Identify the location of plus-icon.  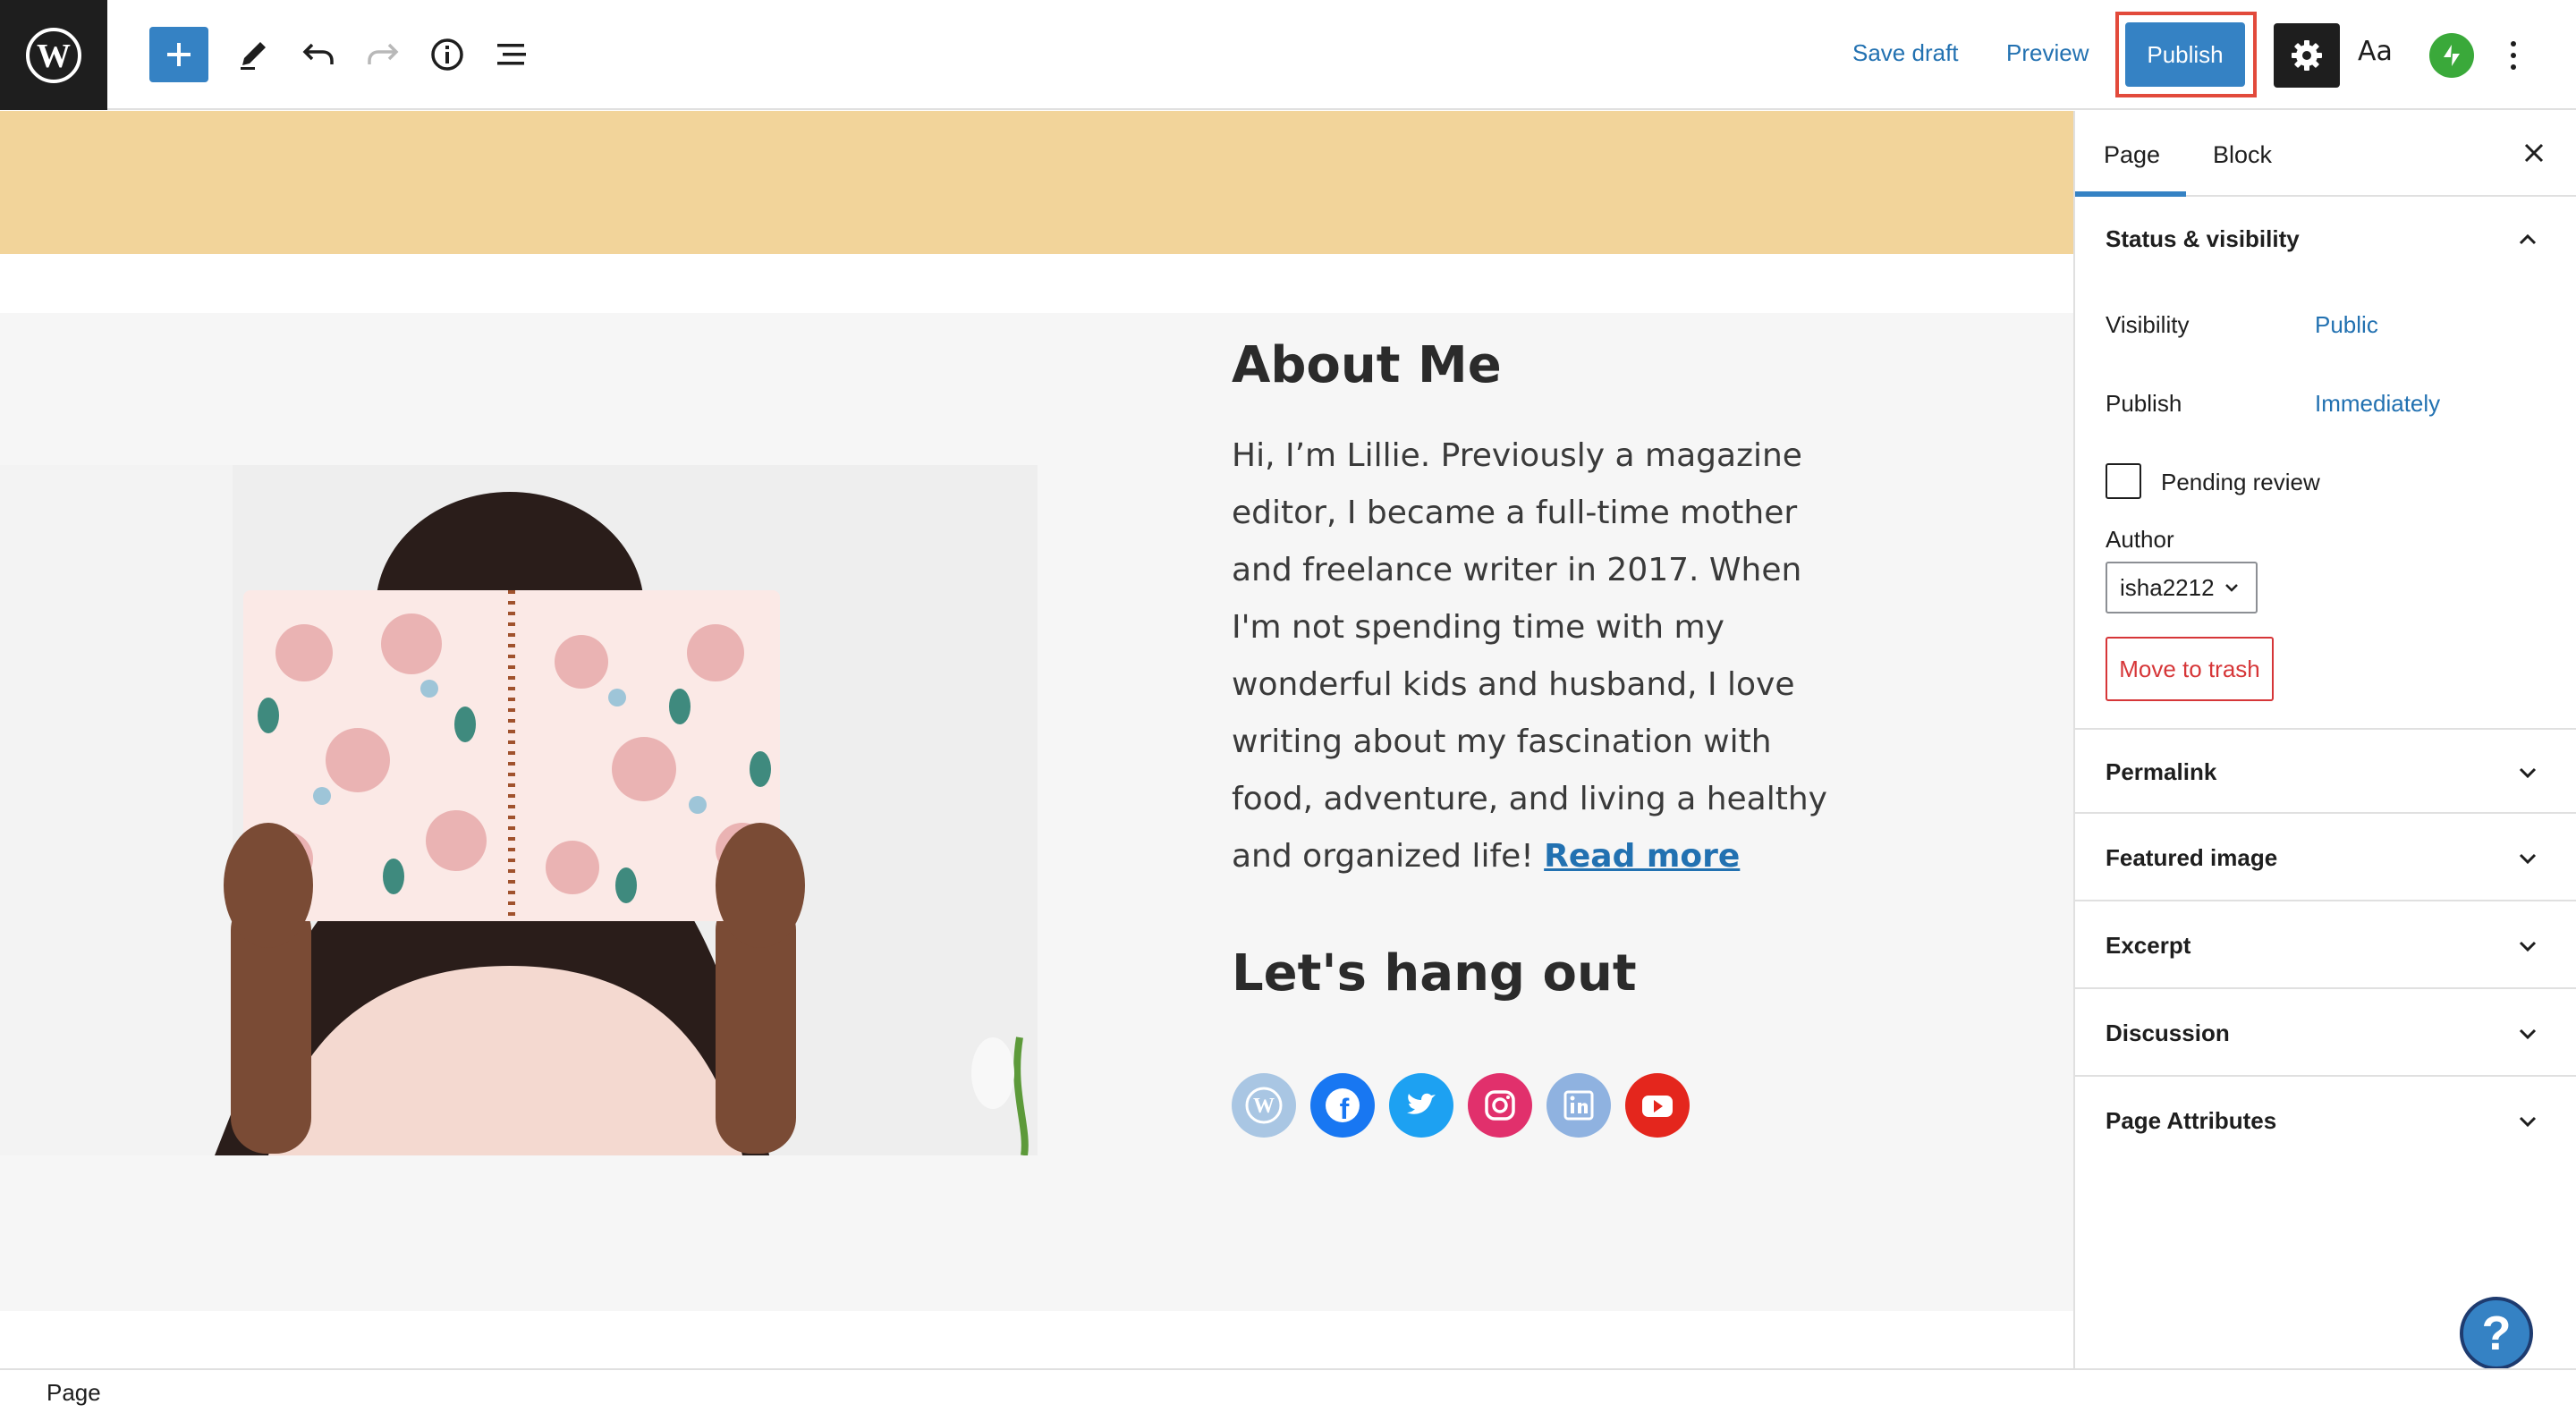
(179, 54).